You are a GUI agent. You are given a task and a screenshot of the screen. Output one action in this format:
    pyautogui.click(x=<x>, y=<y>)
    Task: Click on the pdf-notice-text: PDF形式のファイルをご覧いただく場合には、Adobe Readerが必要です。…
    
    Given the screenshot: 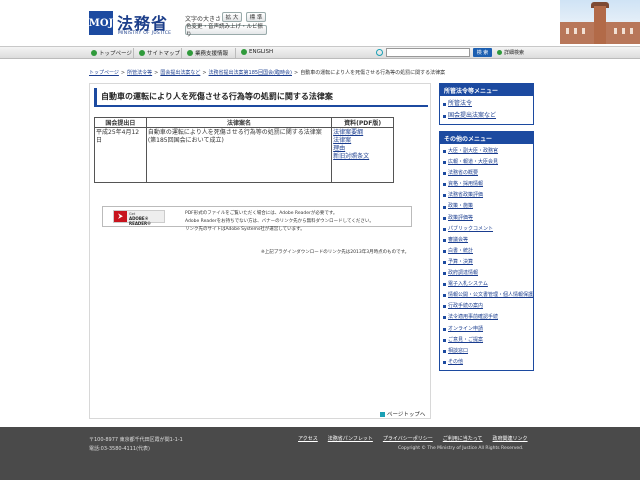 What is the action you would take?
    pyautogui.click(x=279, y=222)
    